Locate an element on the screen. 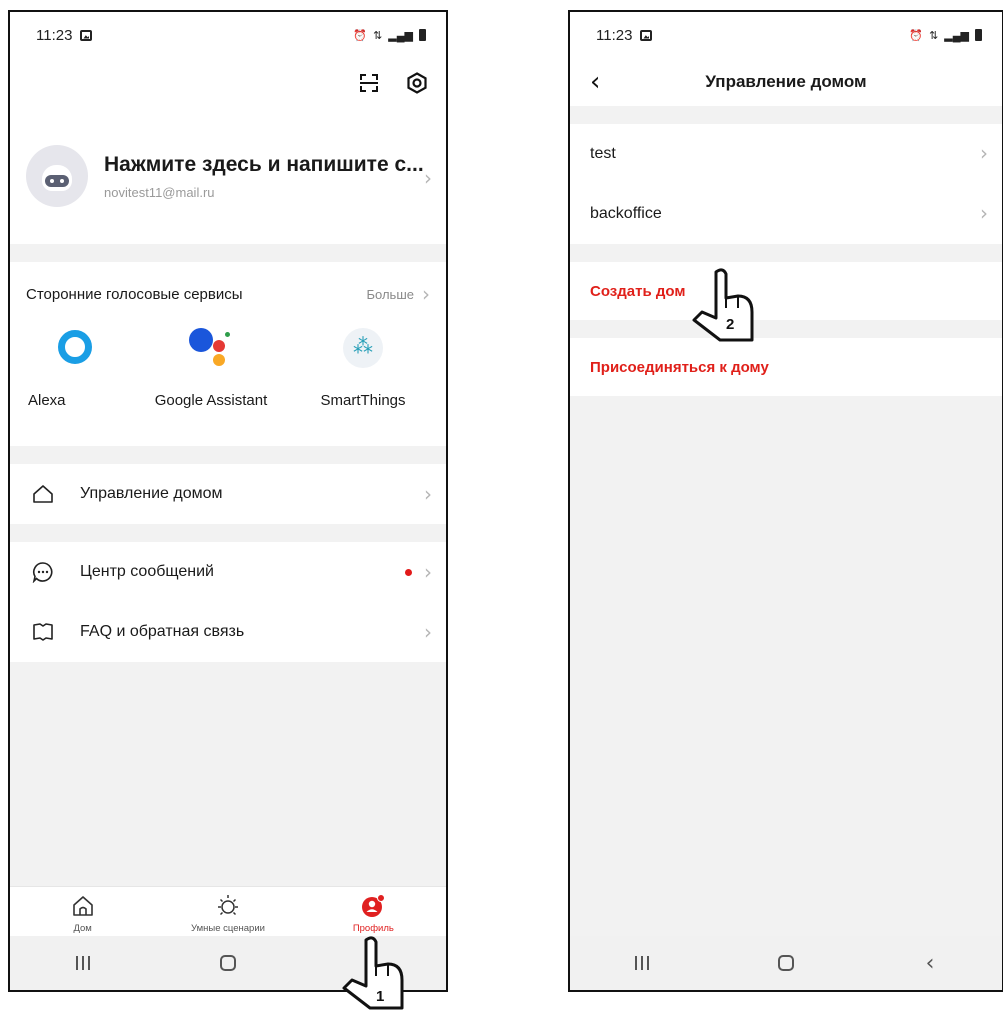  voice-item-label: Alexa is located at coordinates (47, 400).